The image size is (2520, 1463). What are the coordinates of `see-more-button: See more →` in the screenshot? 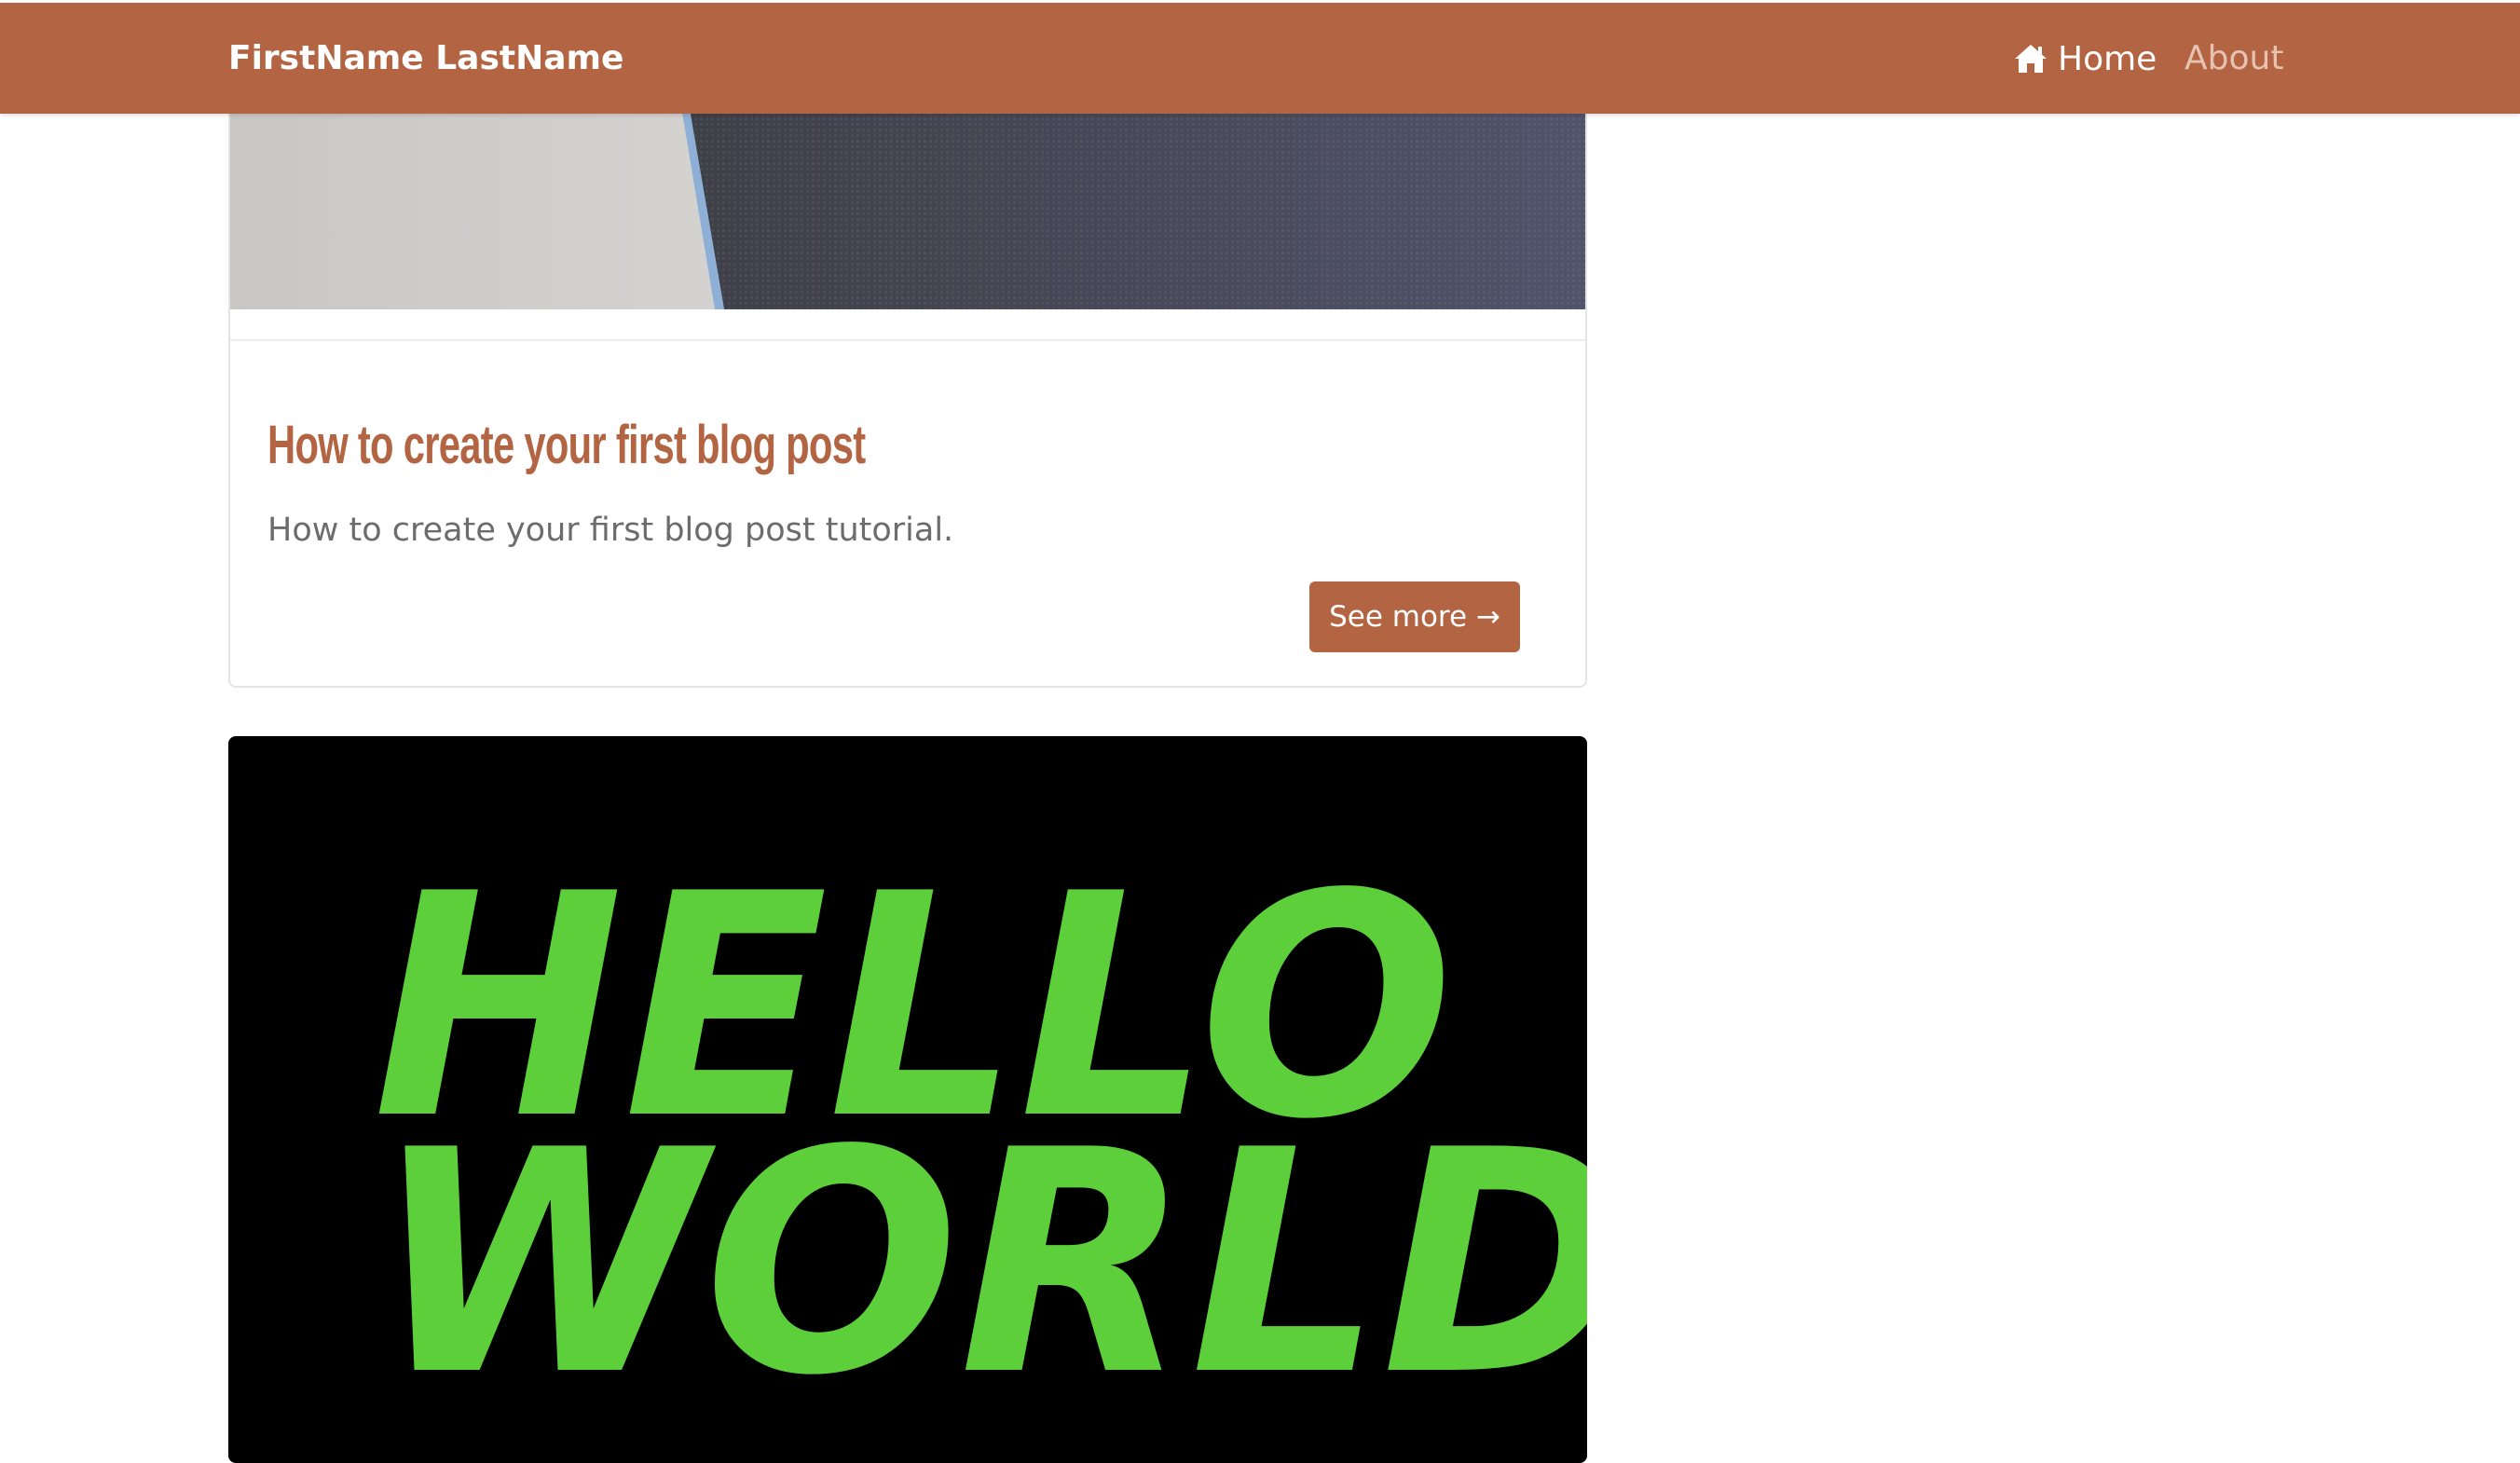 It's located at (1414, 616).